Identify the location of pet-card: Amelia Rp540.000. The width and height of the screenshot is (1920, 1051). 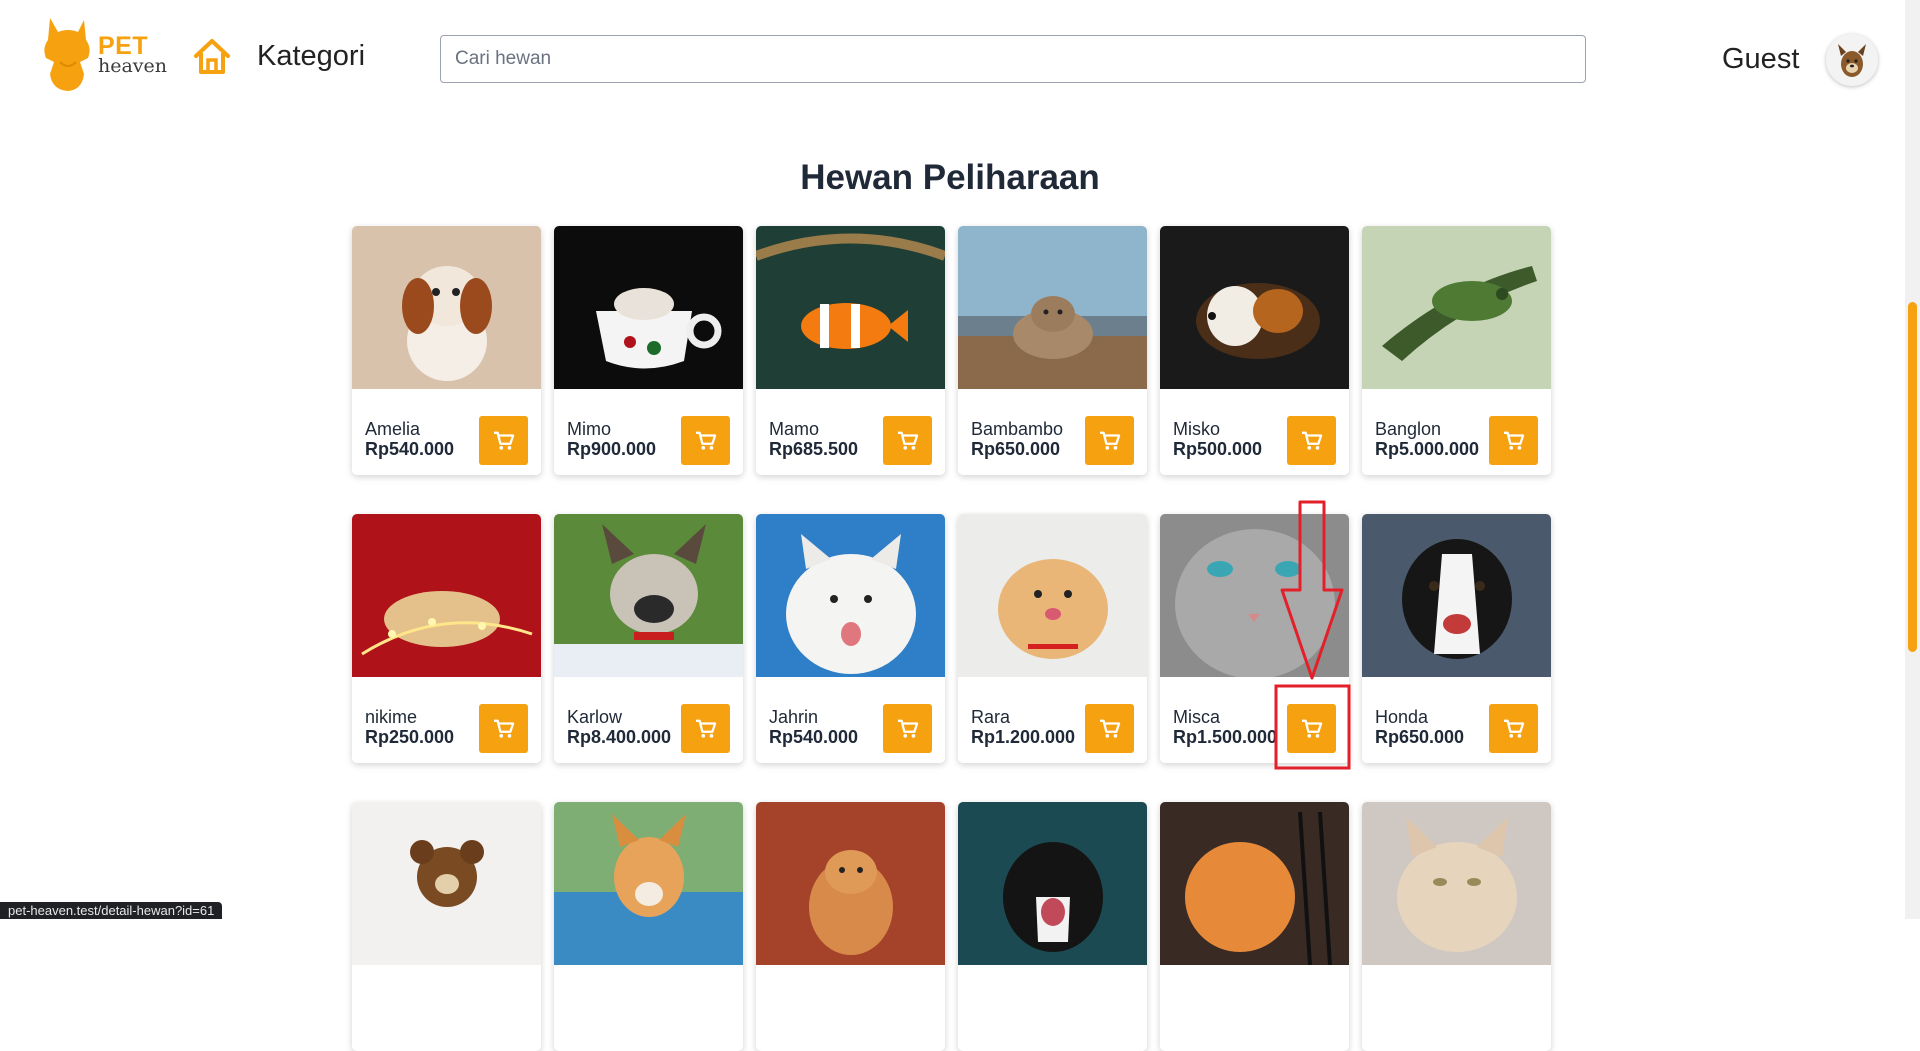
(446, 350).